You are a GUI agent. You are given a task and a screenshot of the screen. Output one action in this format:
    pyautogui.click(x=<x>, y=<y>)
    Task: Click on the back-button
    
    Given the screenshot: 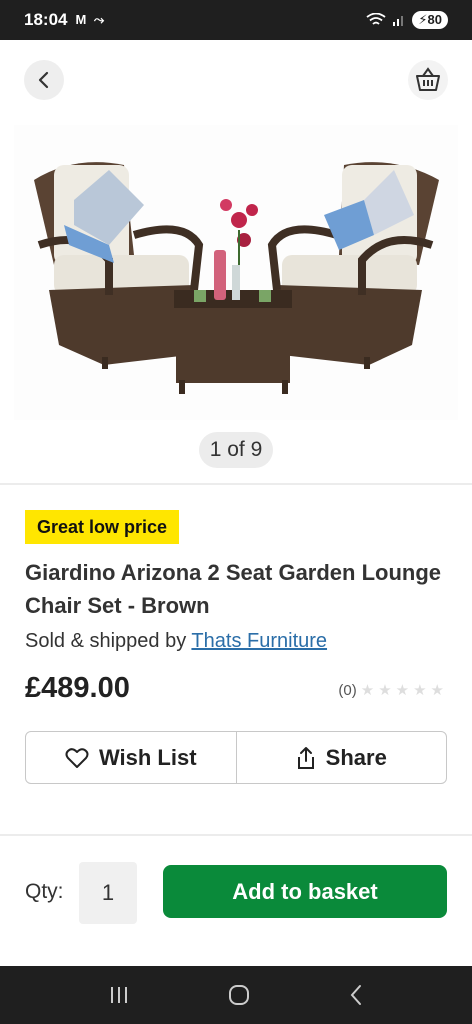 What is the action you would take?
    pyautogui.click(x=44, y=80)
    